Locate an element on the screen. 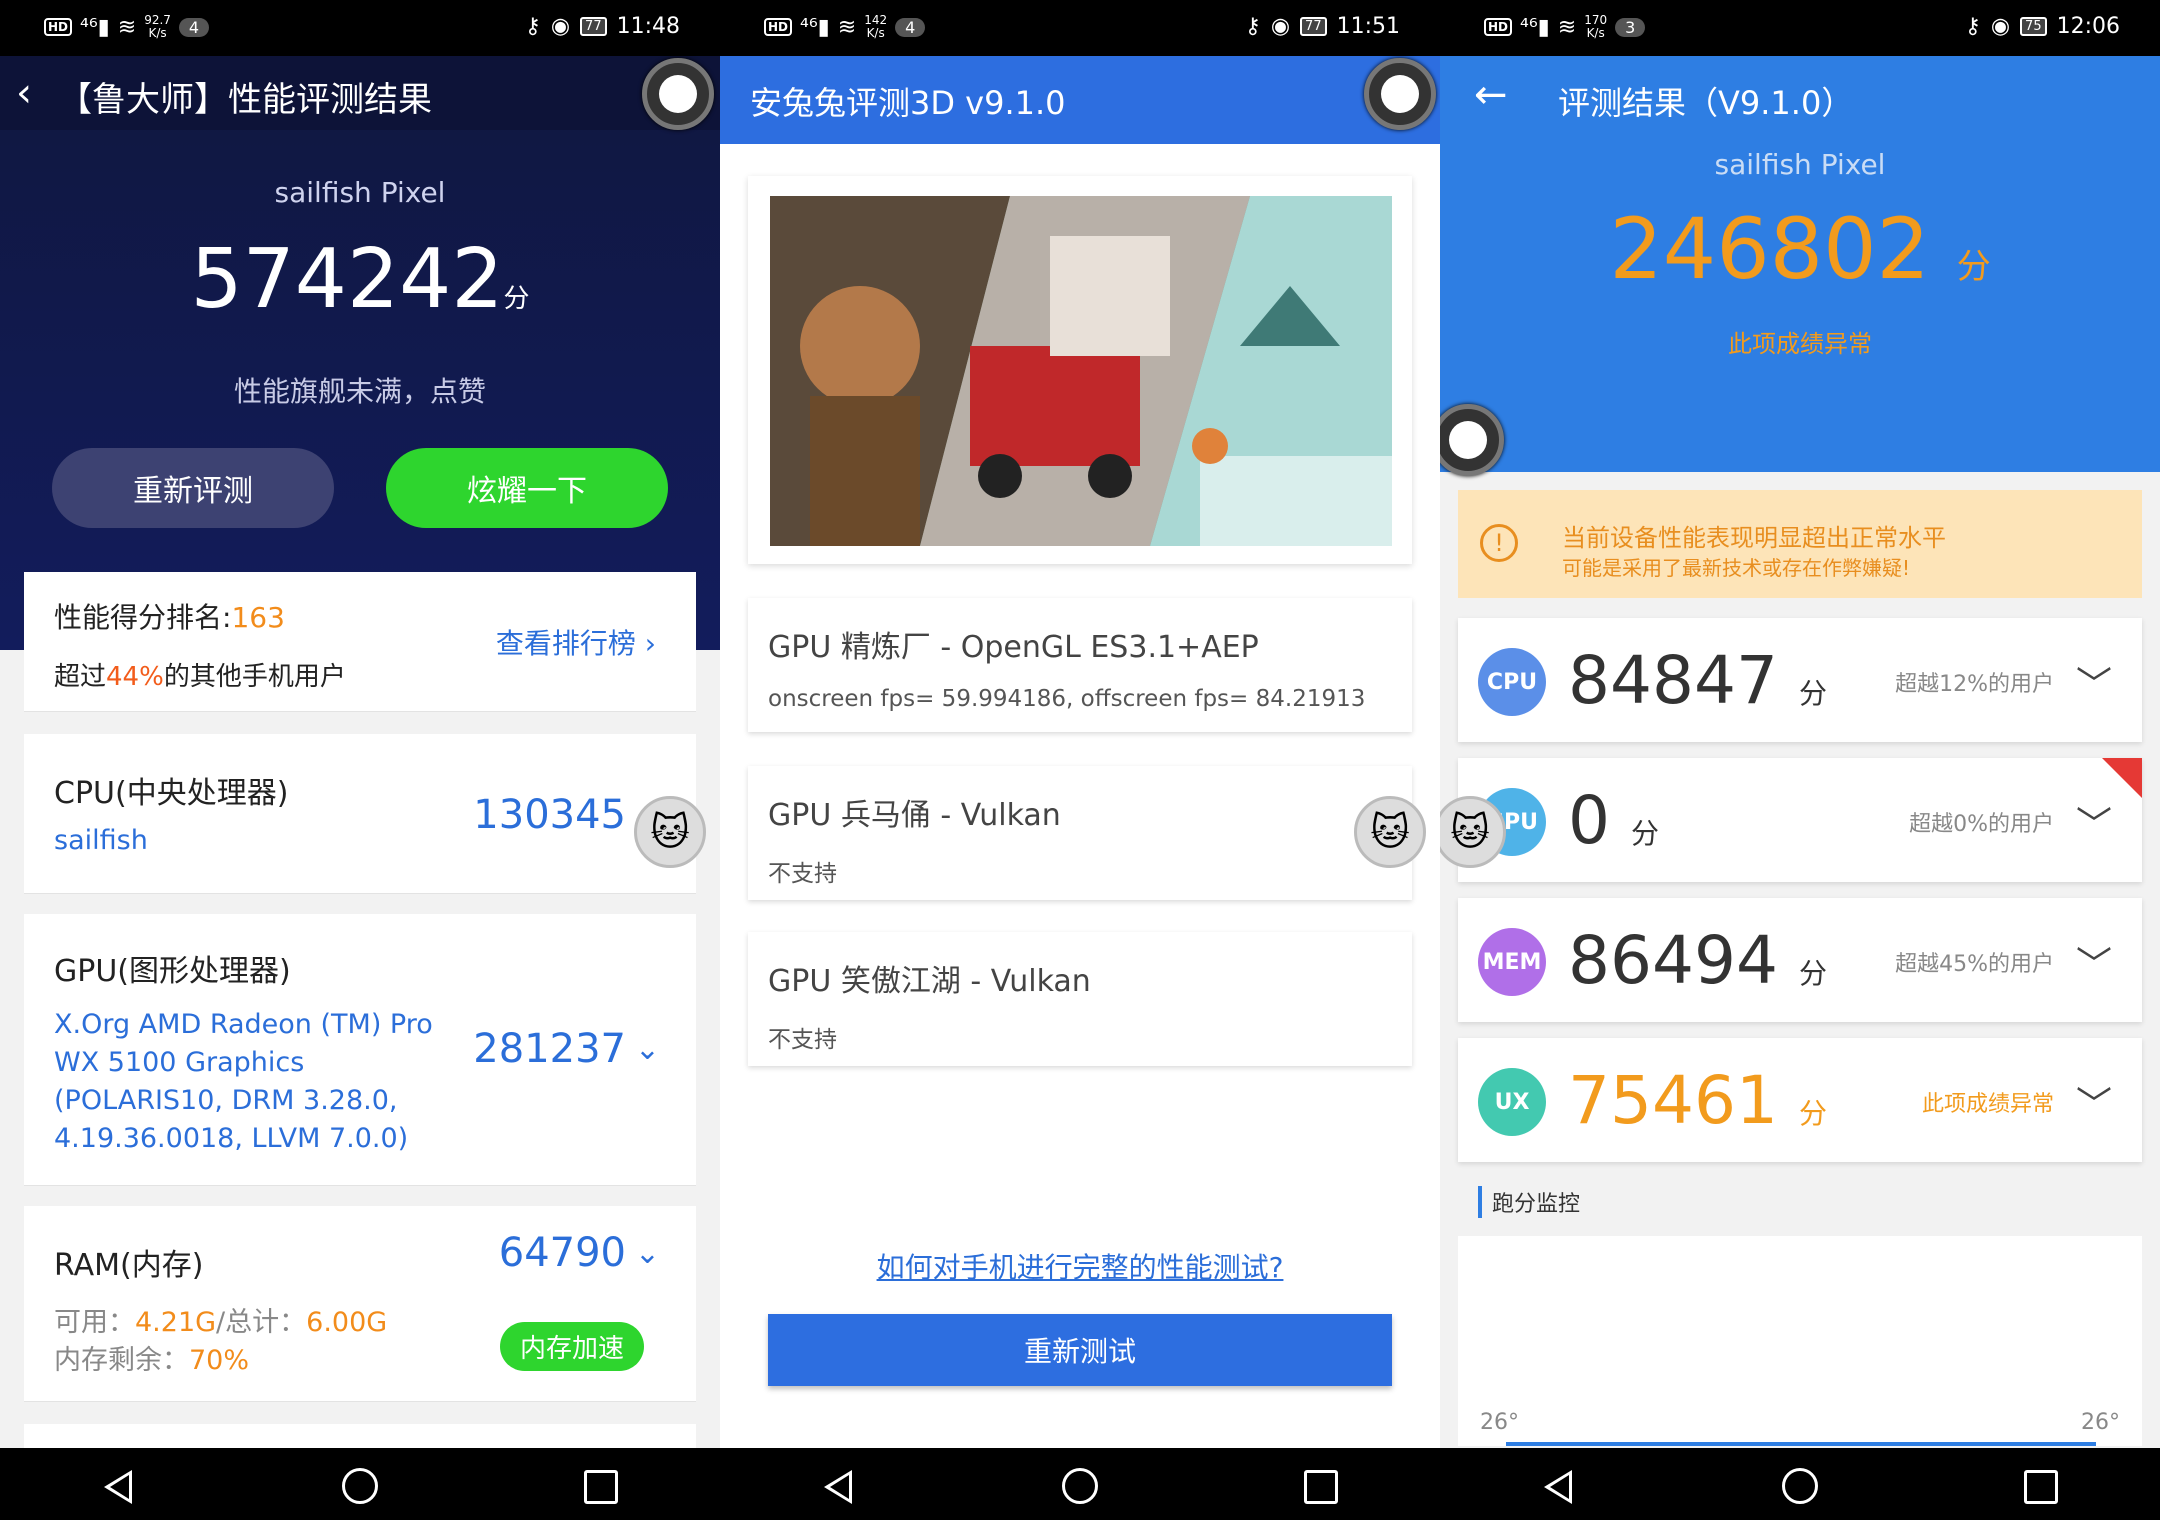 The image size is (2160, 1520). total-score: 246802 分 is located at coordinates (1800, 249).